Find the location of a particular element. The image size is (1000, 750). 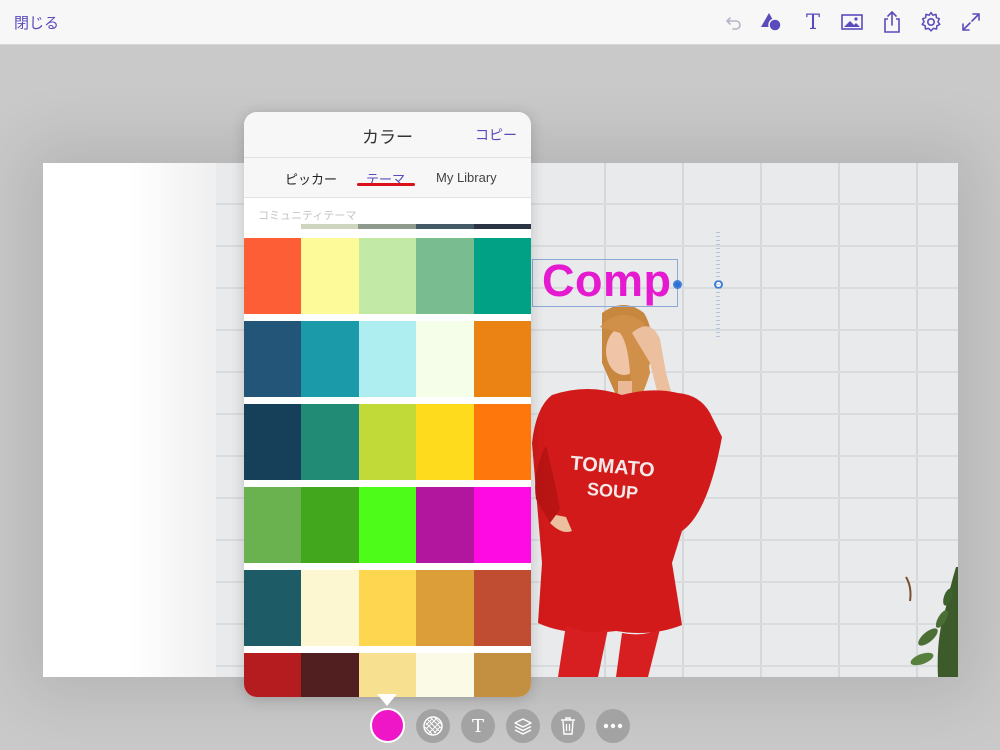

top-toolbar: 閉じる T is located at coordinates (500, 22).